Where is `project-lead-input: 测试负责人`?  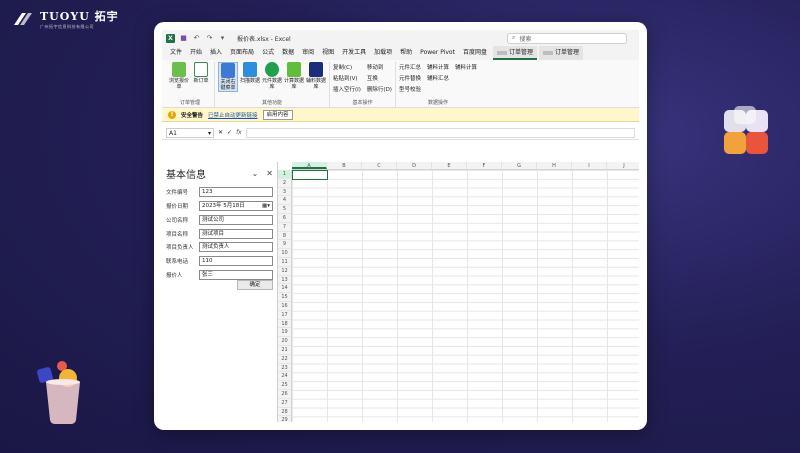
project-lead-input: 测试负责人 is located at coordinates (236, 247).